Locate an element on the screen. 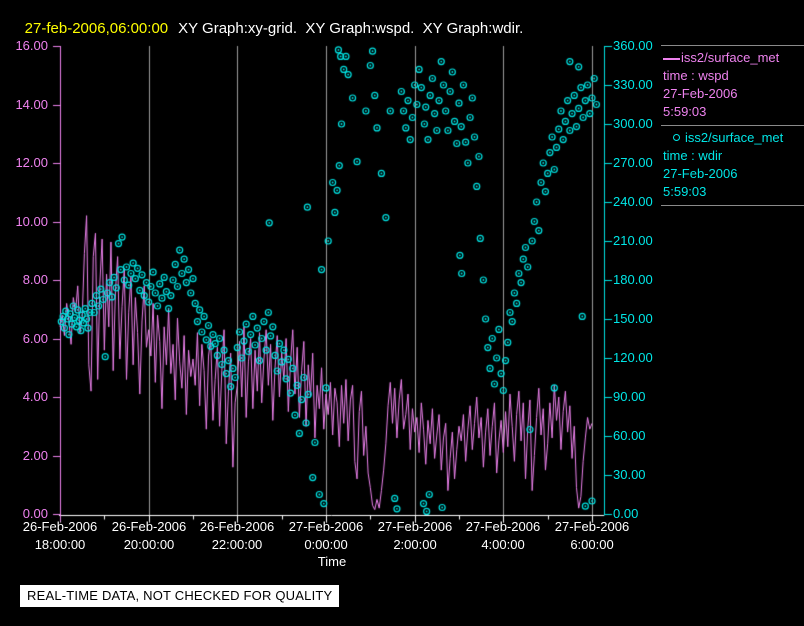 Image resolution: width=804 pixels, height=626 pixels. circle-marker-icon is located at coordinates (676, 138).